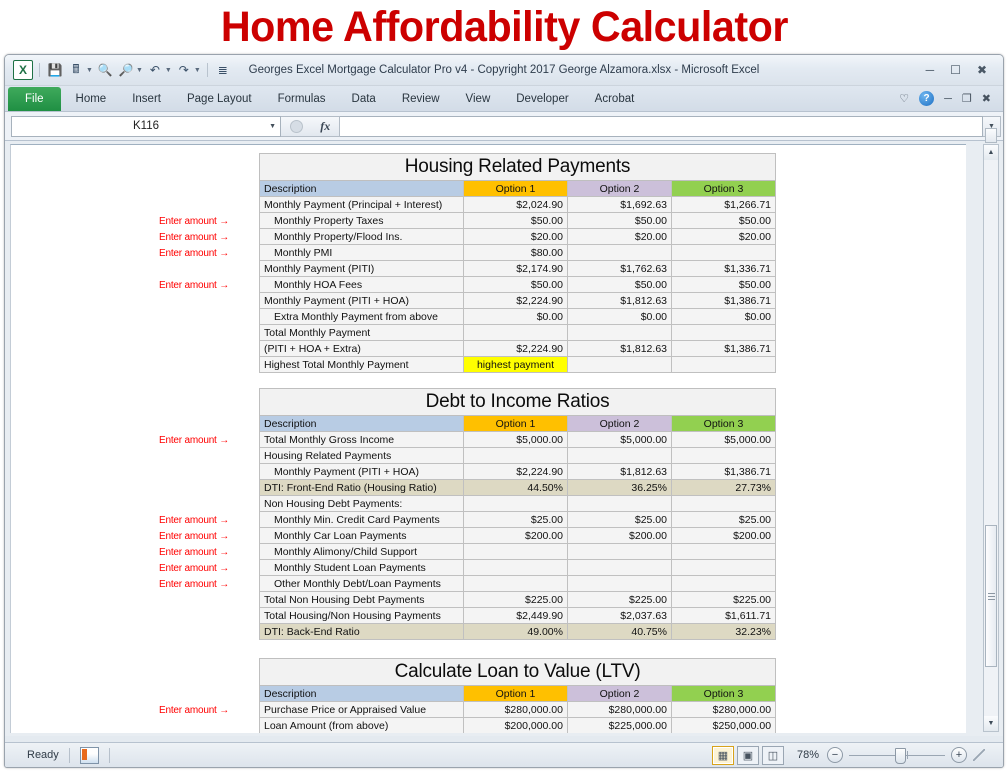 This screenshot has width=1008, height=772. What do you see at coordinates (619, 316) in the screenshot?
I see `cell-option-2: $0.00` at bounding box center [619, 316].